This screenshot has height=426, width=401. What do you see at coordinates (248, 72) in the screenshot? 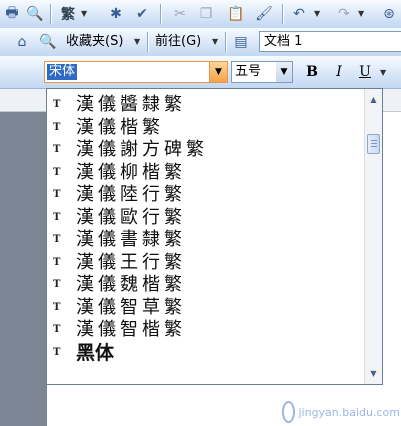
I see `font-size-value: 五号` at bounding box center [248, 72].